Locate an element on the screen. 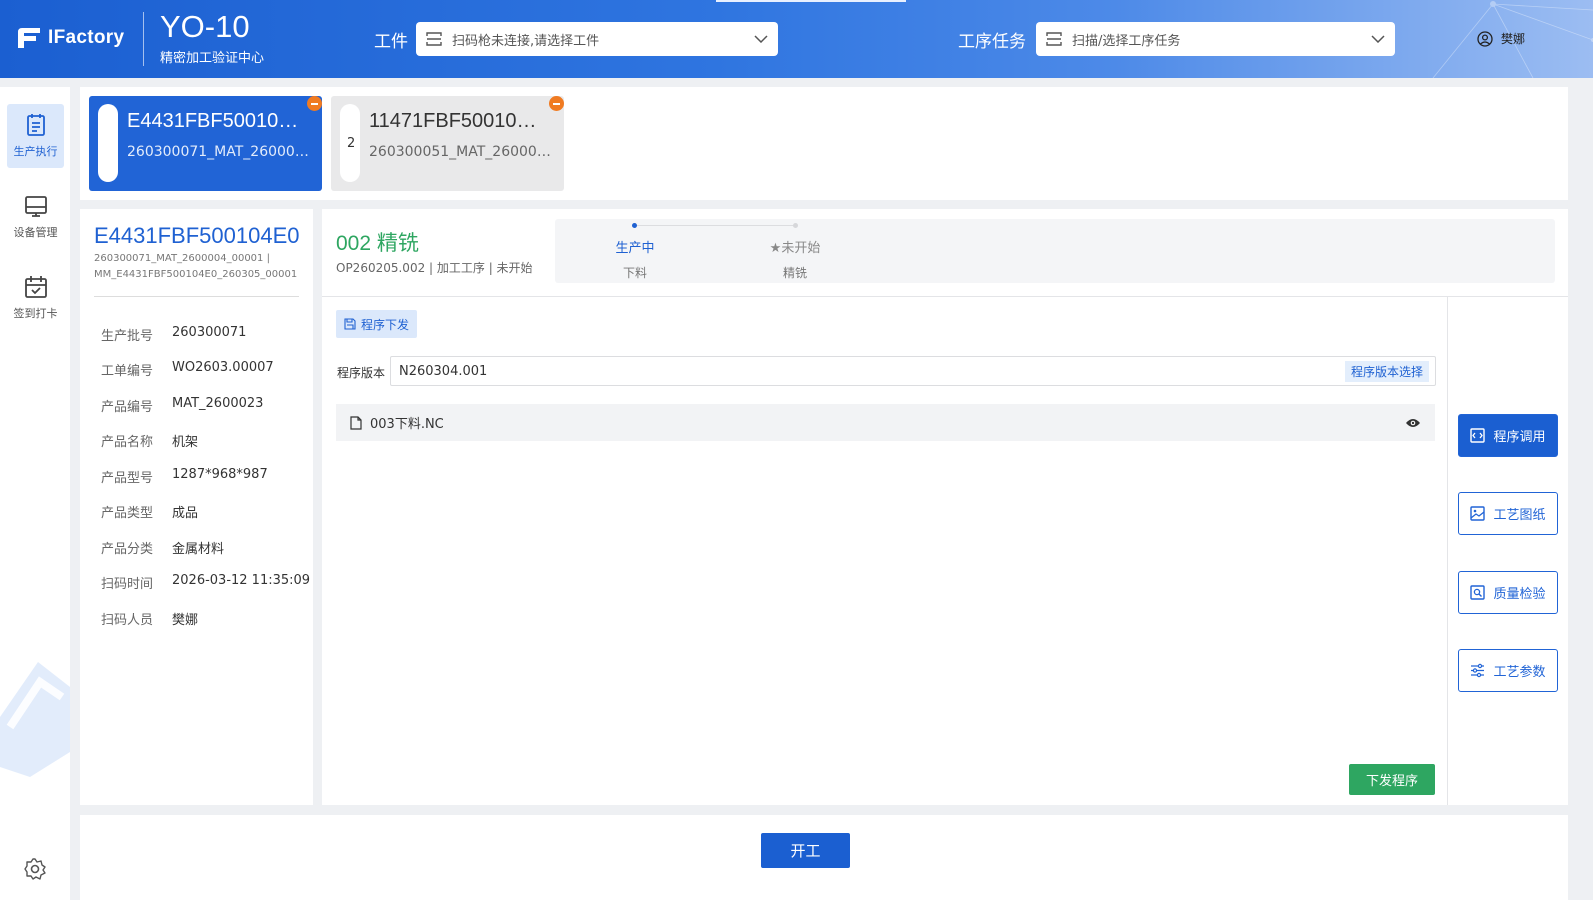  calendar-check-icon is located at coordinates (35, 287).